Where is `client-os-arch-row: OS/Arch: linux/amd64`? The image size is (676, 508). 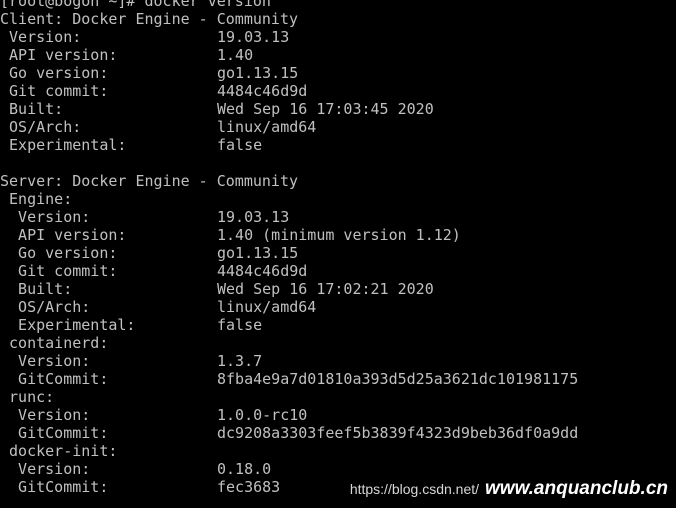 client-os-arch-row: OS/Arch: linux/amd64 is located at coordinates (289, 127).